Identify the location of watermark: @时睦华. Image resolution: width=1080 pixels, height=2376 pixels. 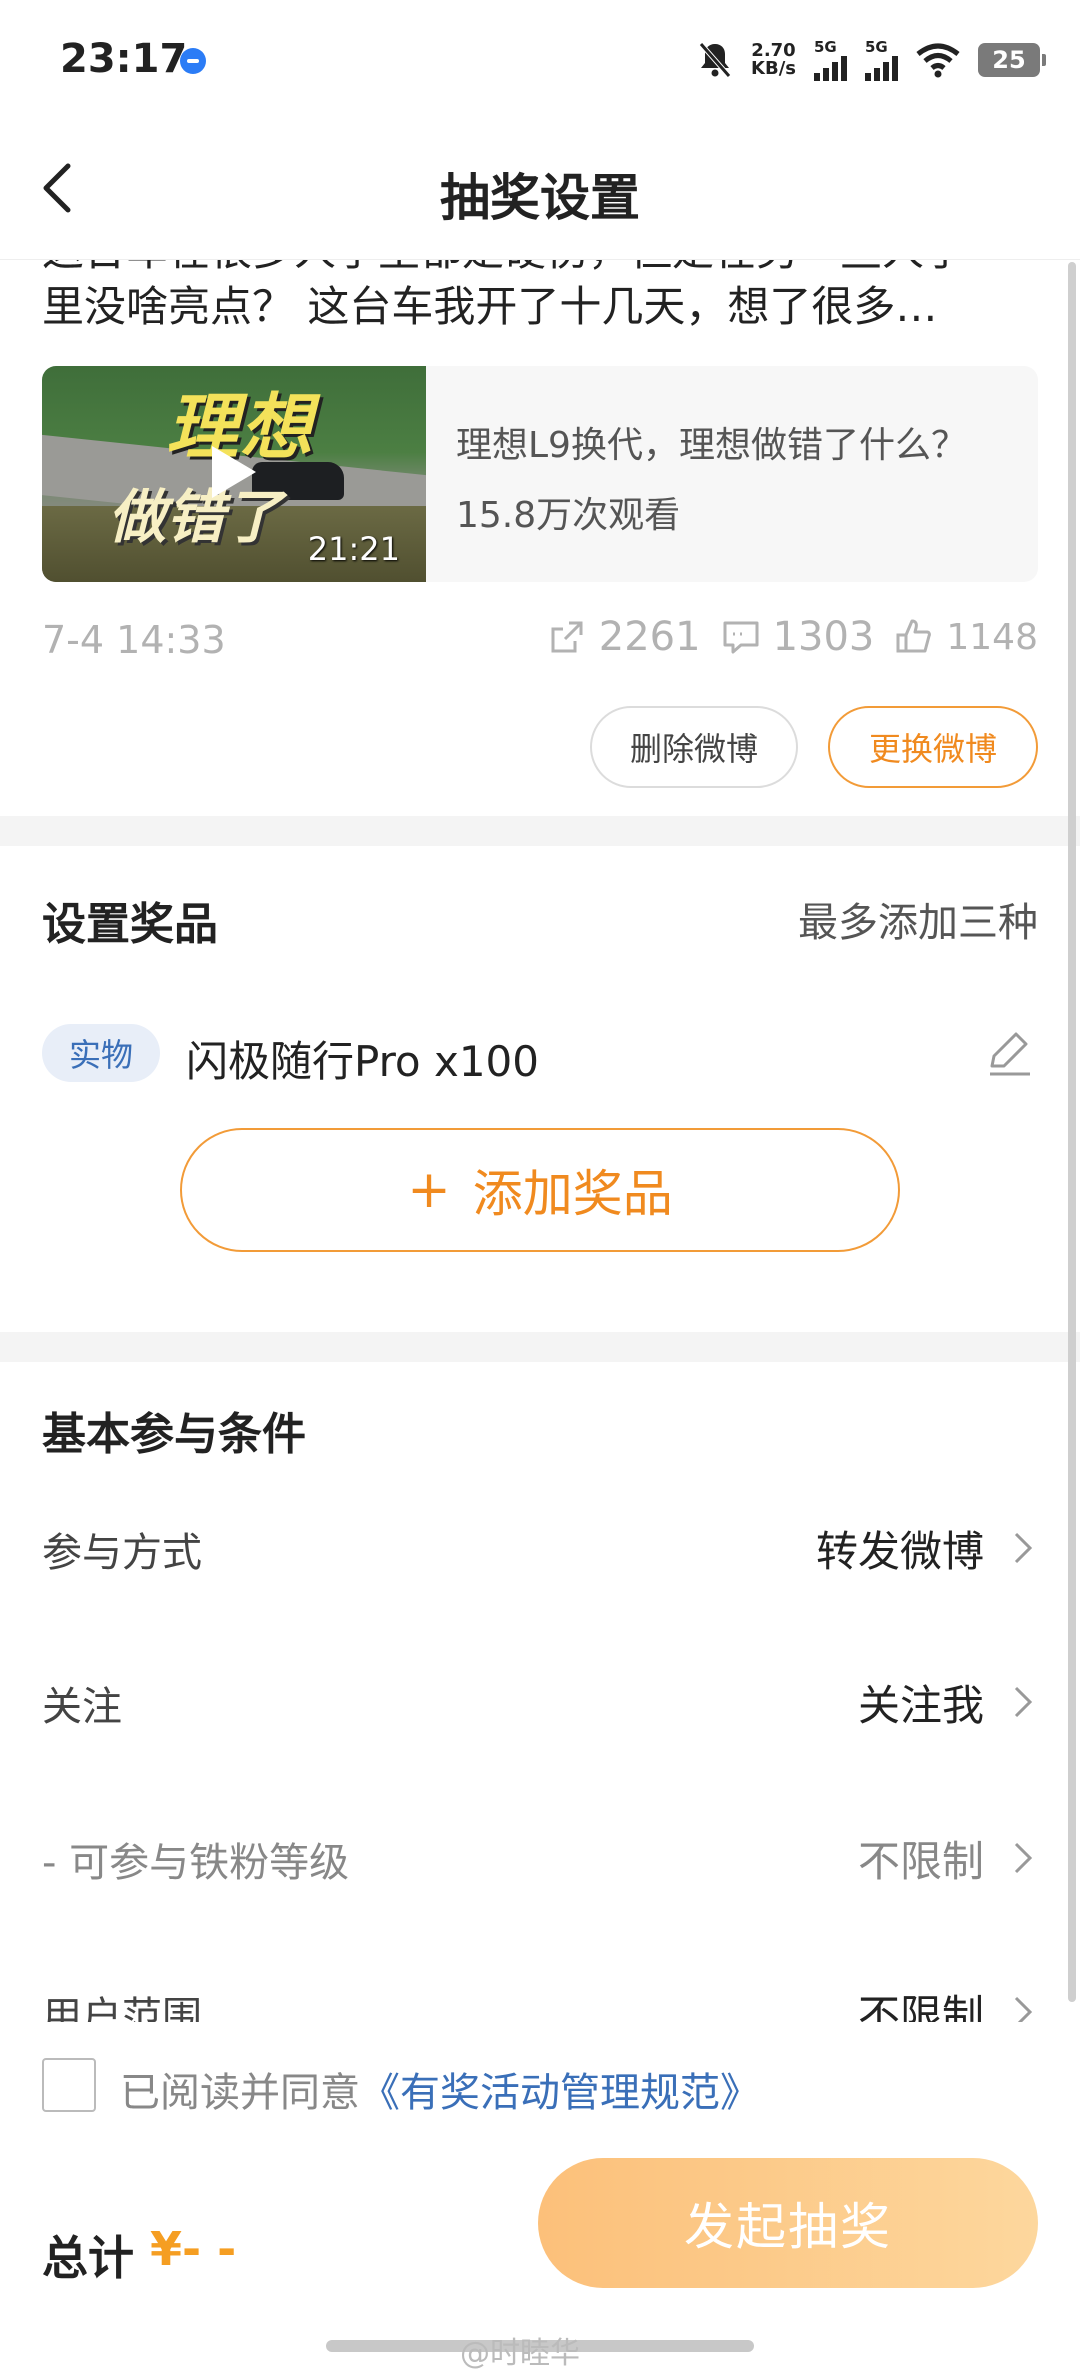
(520, 2353).